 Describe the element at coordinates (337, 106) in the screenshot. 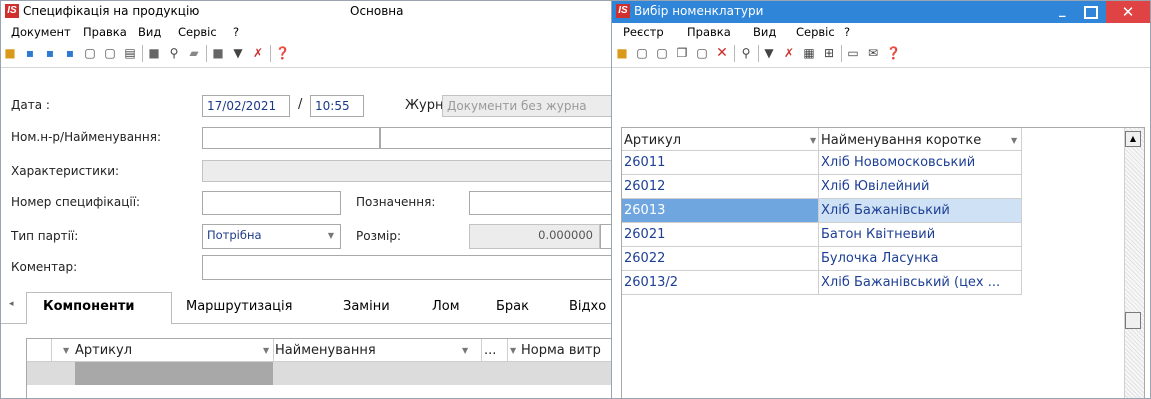

I see `time-field: 10:55` at that location.